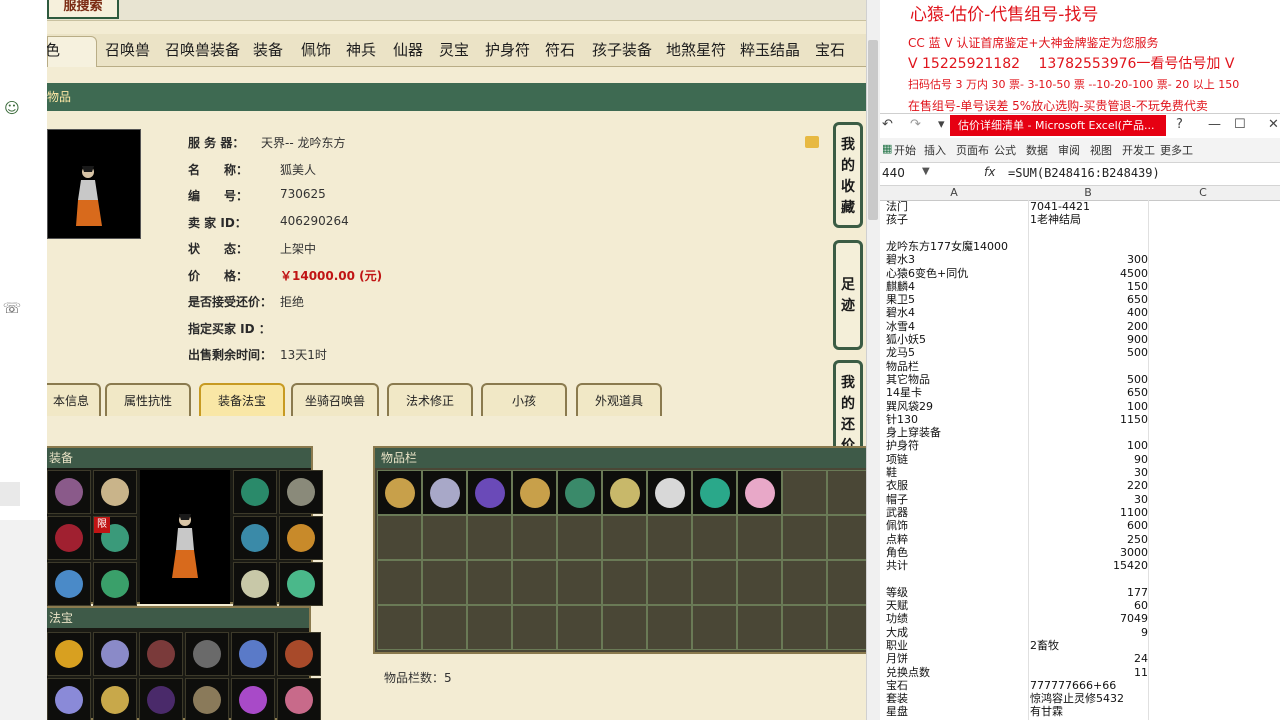 Image resolution: width=1280 pixels, height=720 pixels. Describe the element at coordinates (1089, 499) in the screenshot. I see `cell-b: 30` at that location.